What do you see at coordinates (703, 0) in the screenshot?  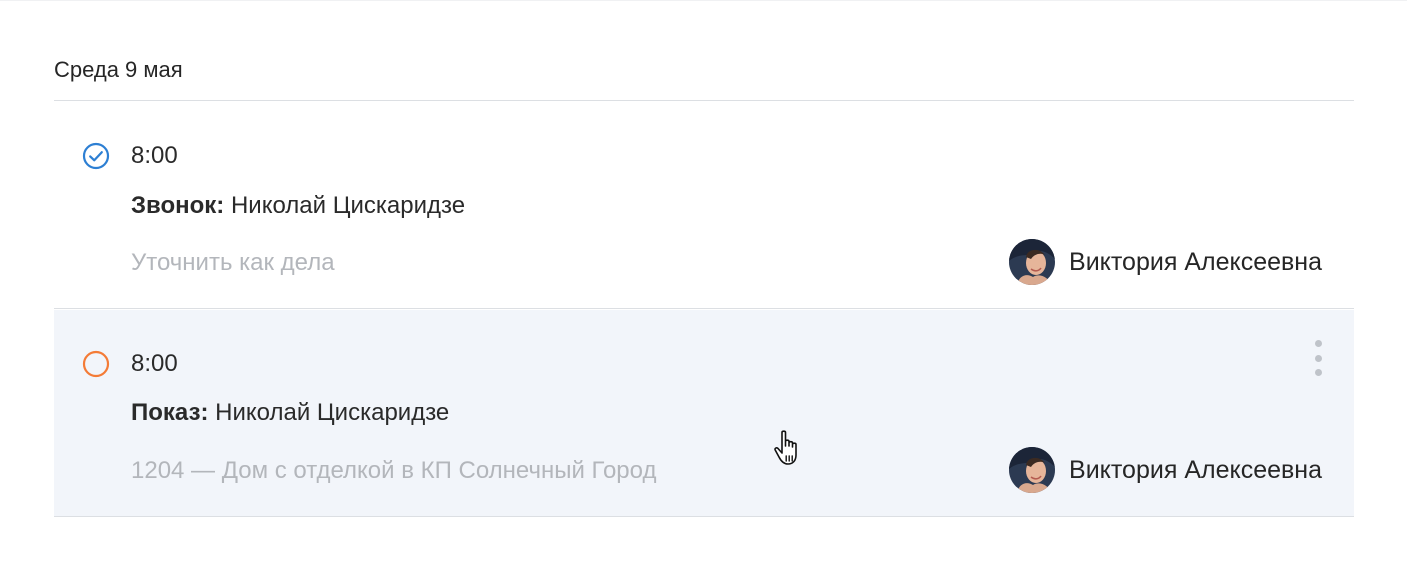 I see `top-divider` at bounding box center [703, 0].